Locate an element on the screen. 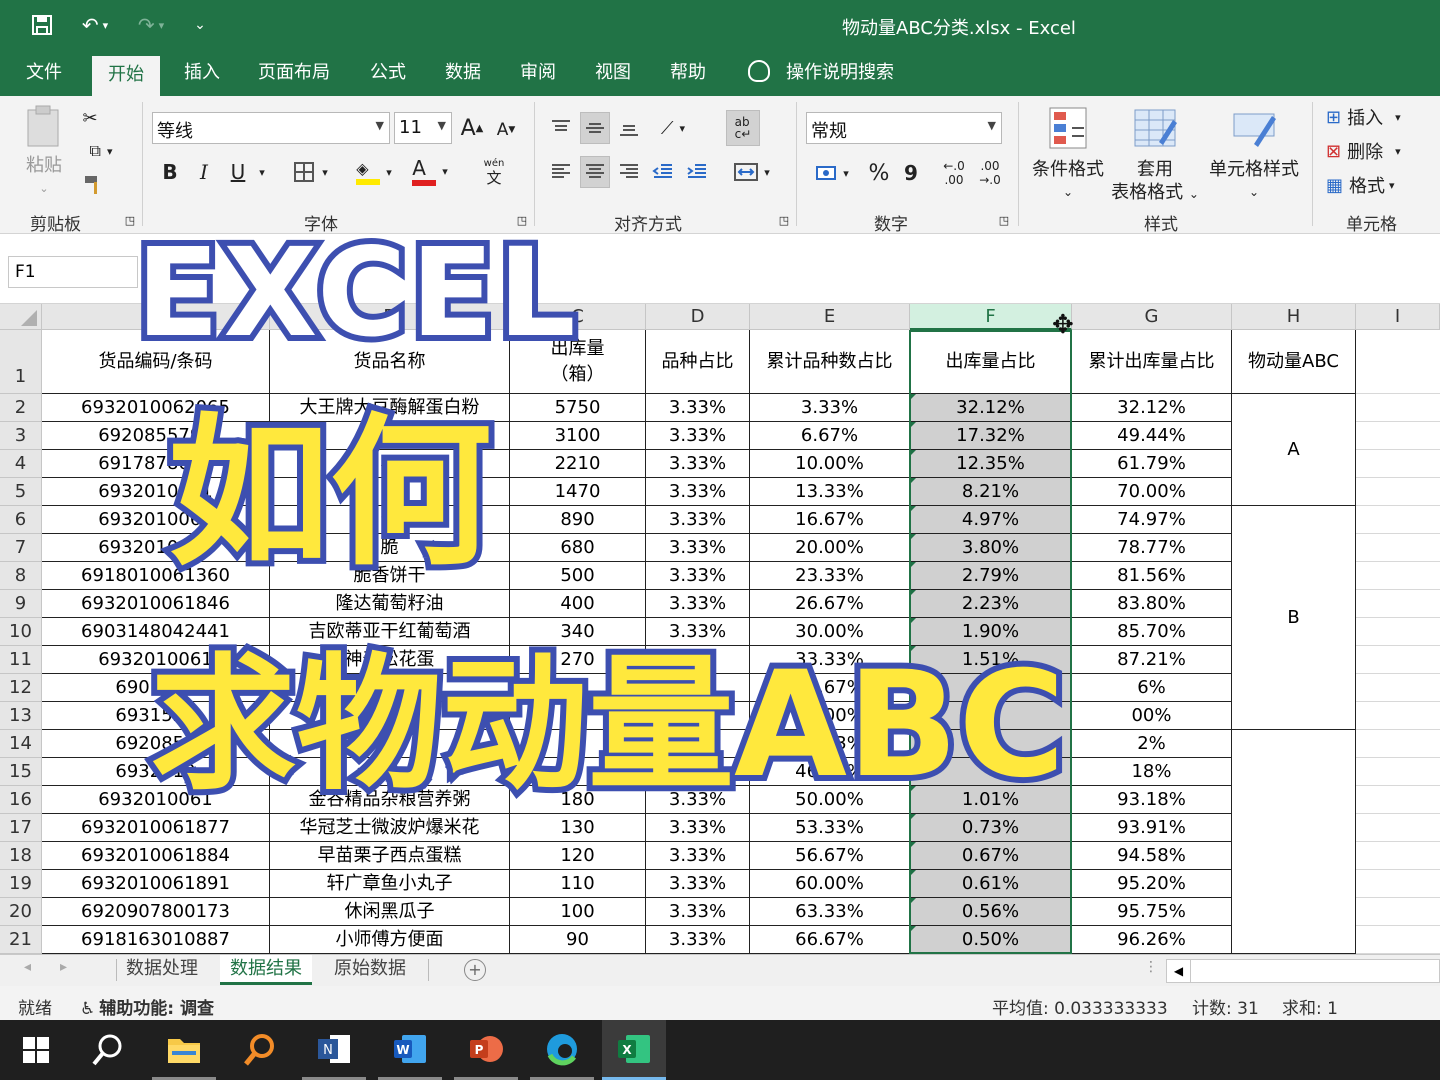  row-header: 14 is located at coordinates (21, 744).